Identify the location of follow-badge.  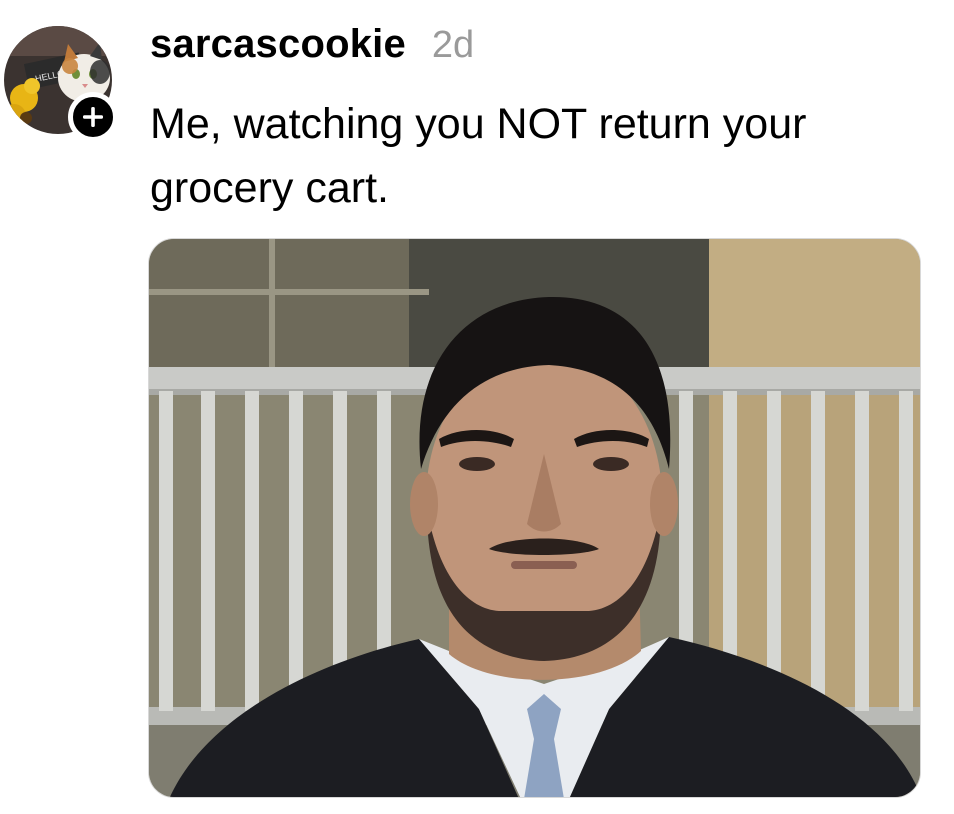
(93, 117).